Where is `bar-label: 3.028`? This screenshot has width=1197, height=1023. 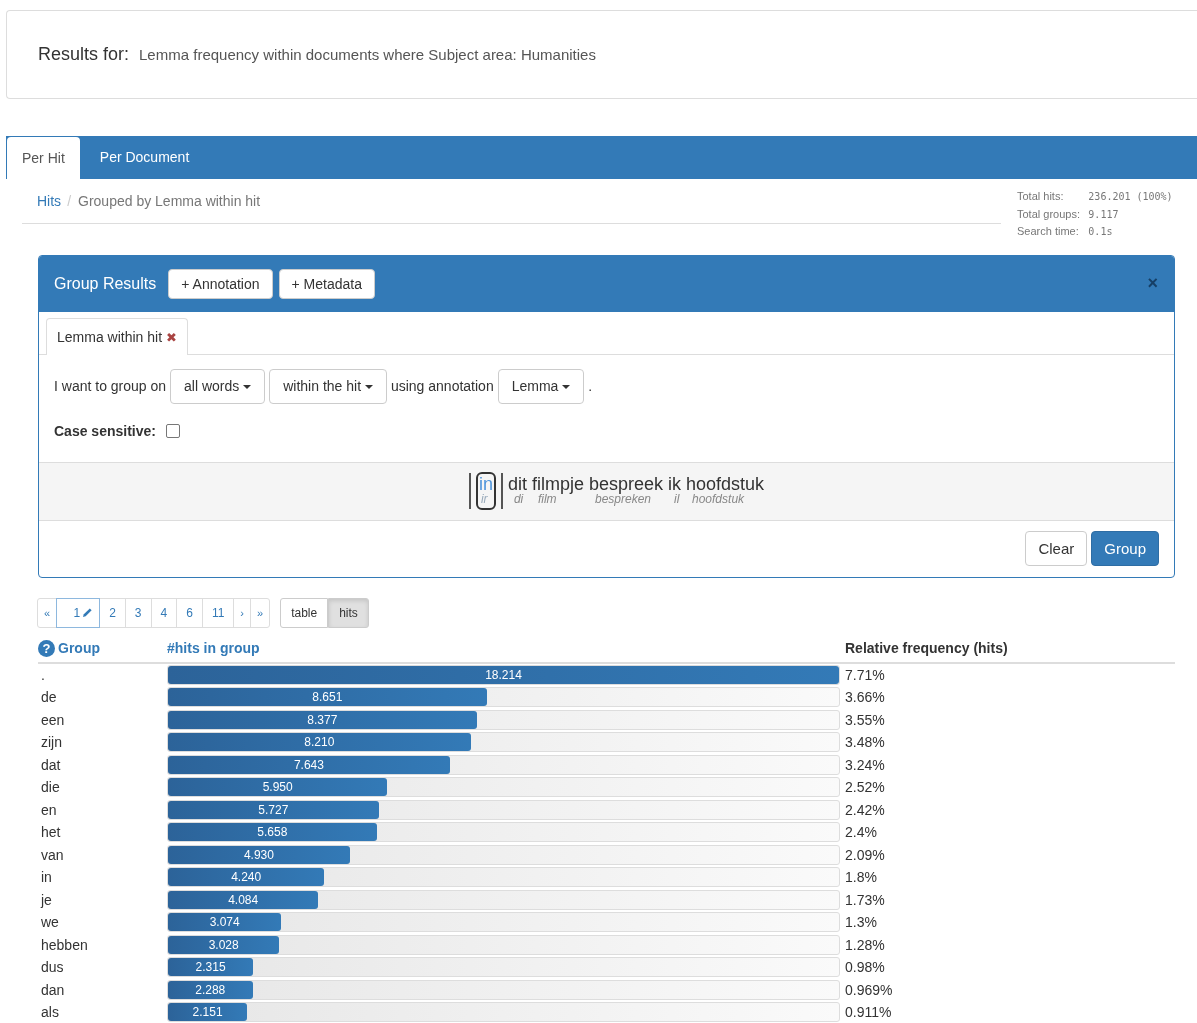 bar-label: 3.028 is located at coordinates (223, 945).